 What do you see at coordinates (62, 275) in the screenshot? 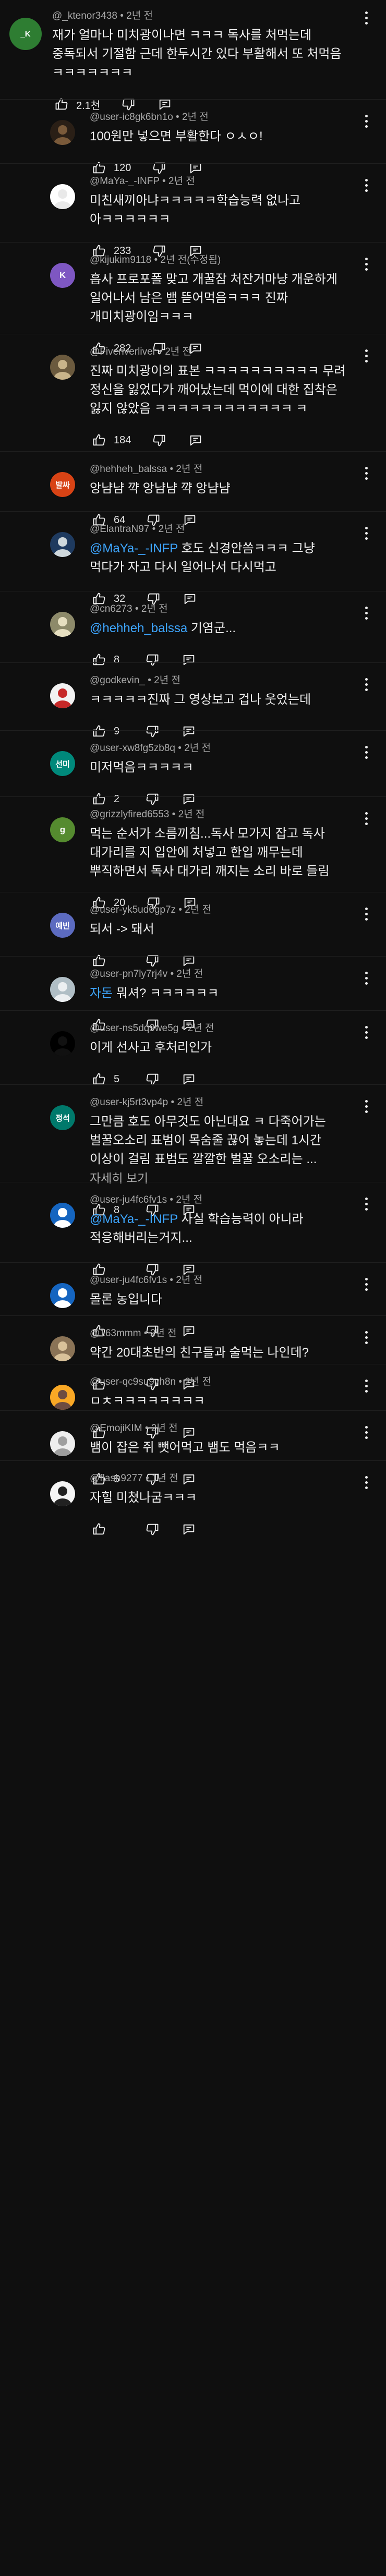
I see `avatar: K` at bounding box center [62, 275].